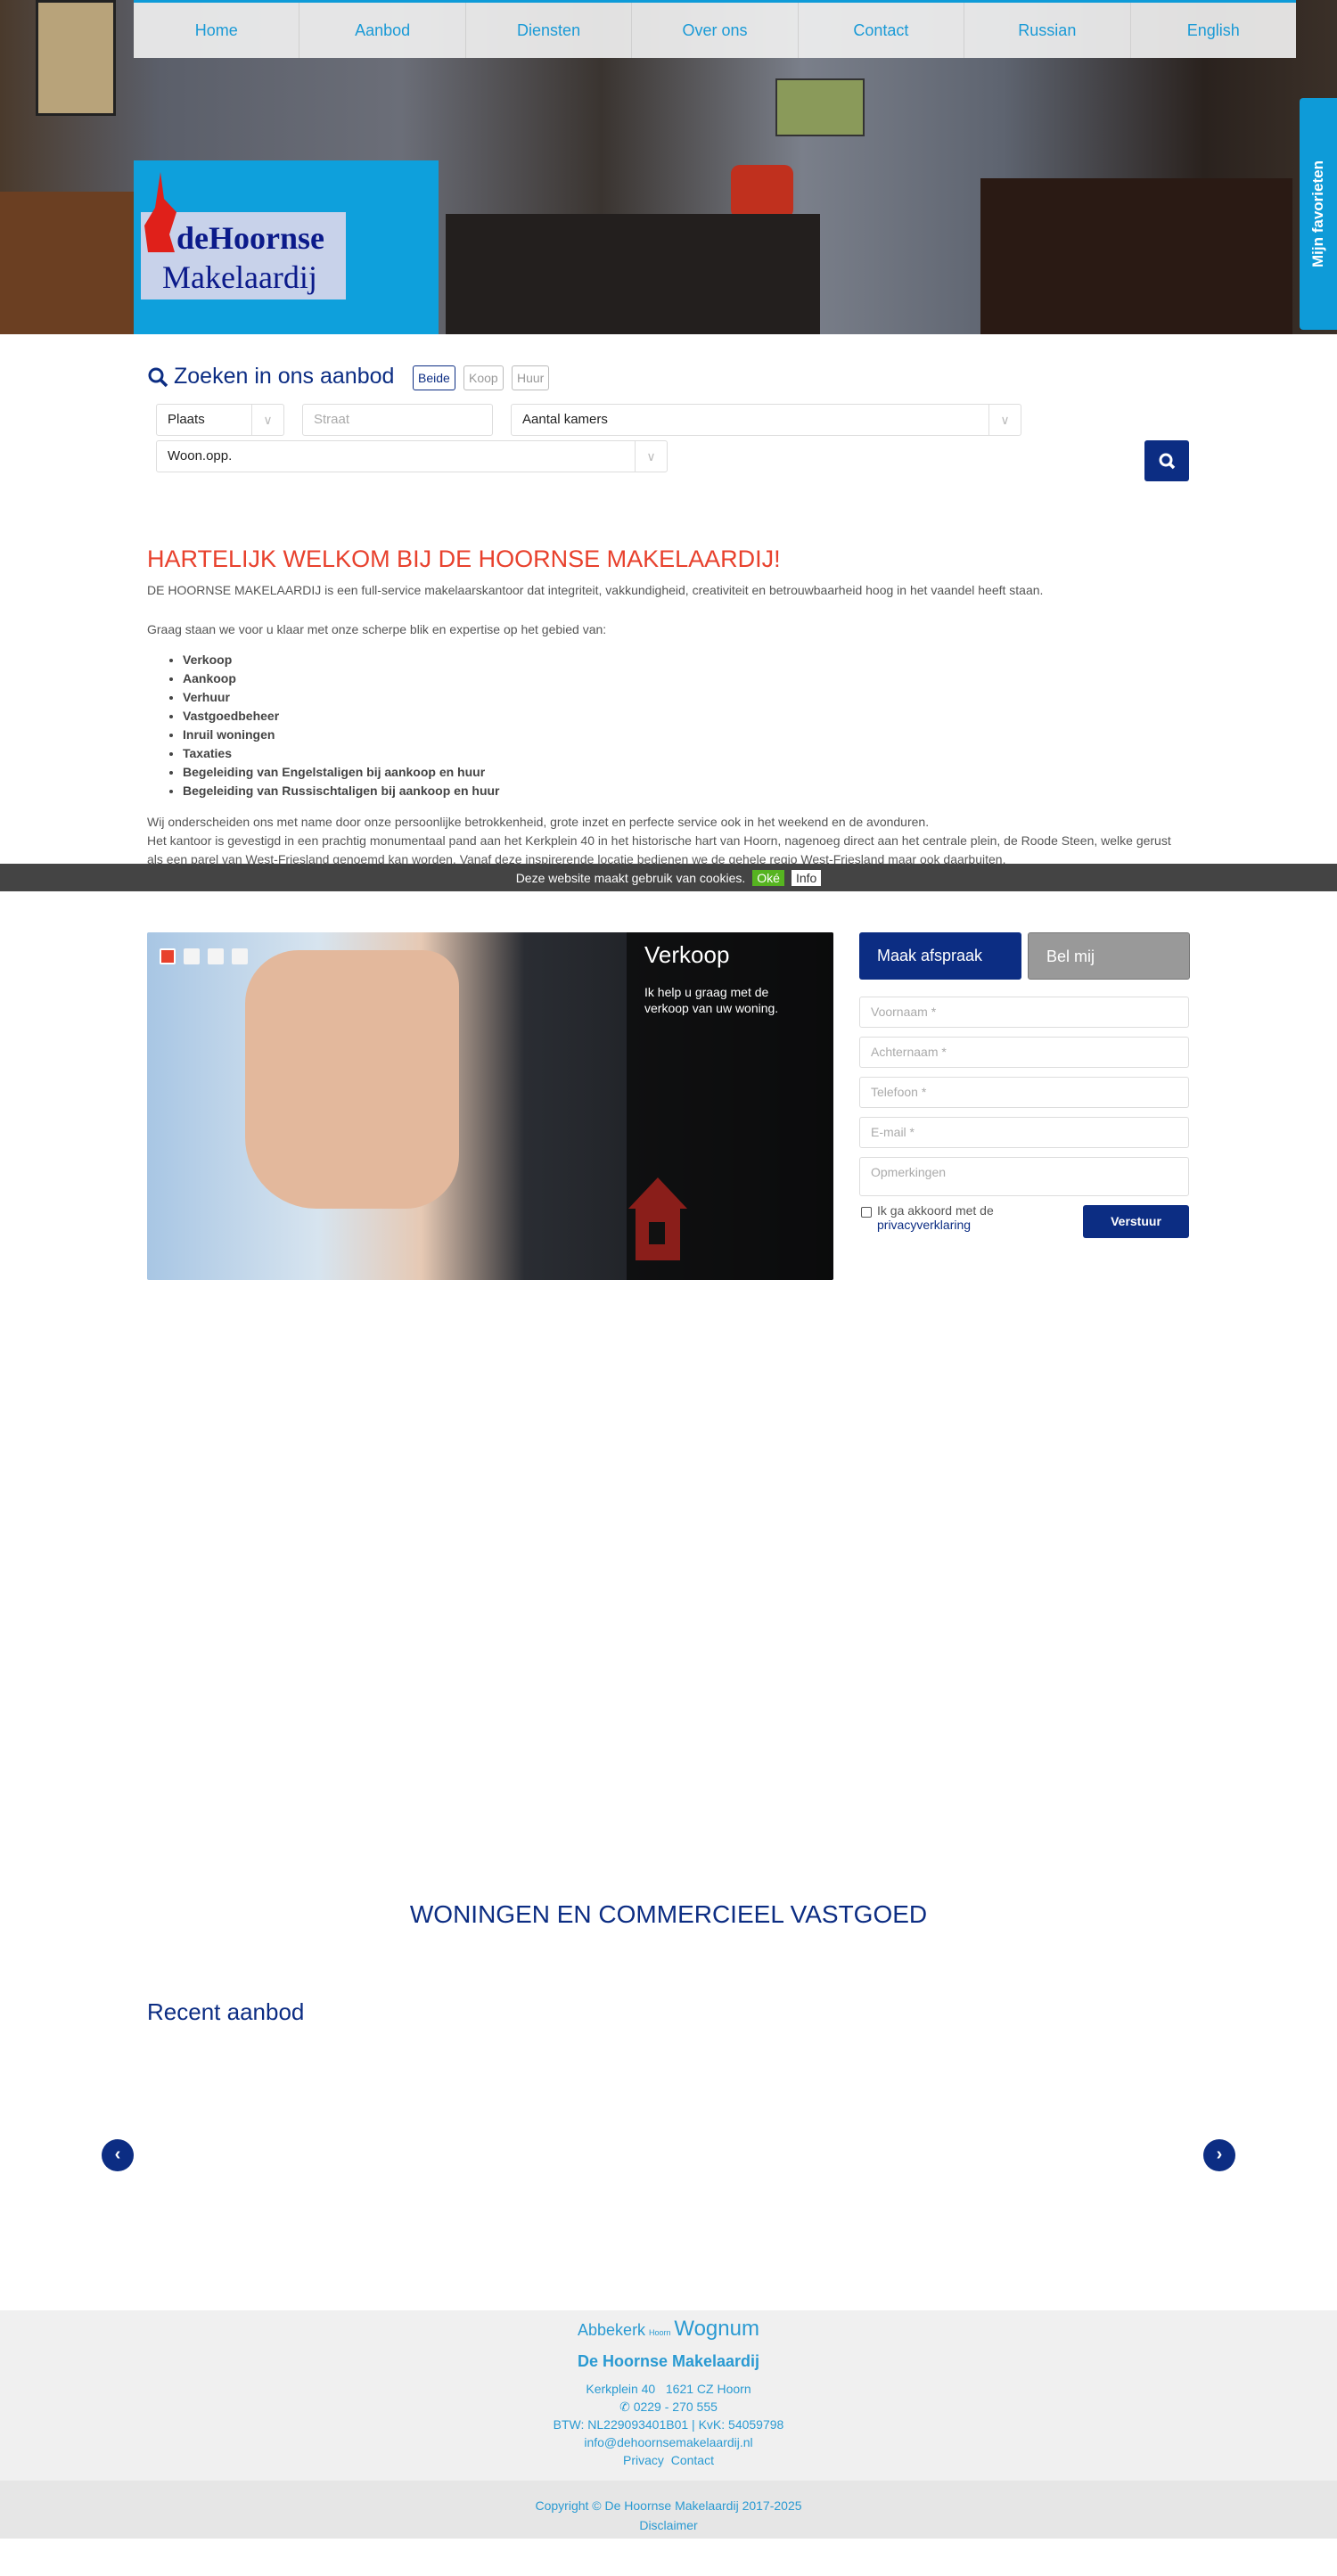 This screenshot has height=2576, width=1337. Describe the element at coordinates (820, 107) in the screenshot. I see `wall-painting` at that location.